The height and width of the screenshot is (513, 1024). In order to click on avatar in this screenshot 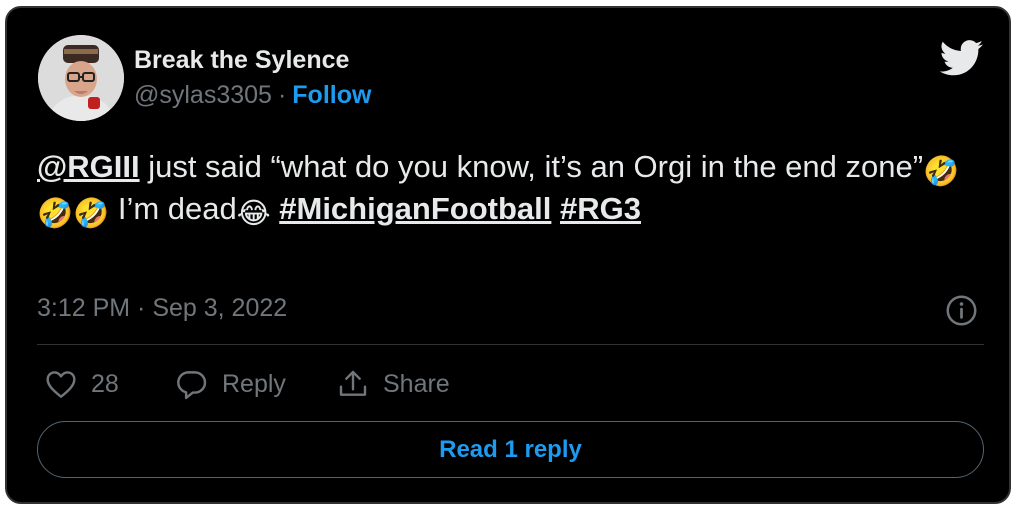, I will do `click(81, 78)`.